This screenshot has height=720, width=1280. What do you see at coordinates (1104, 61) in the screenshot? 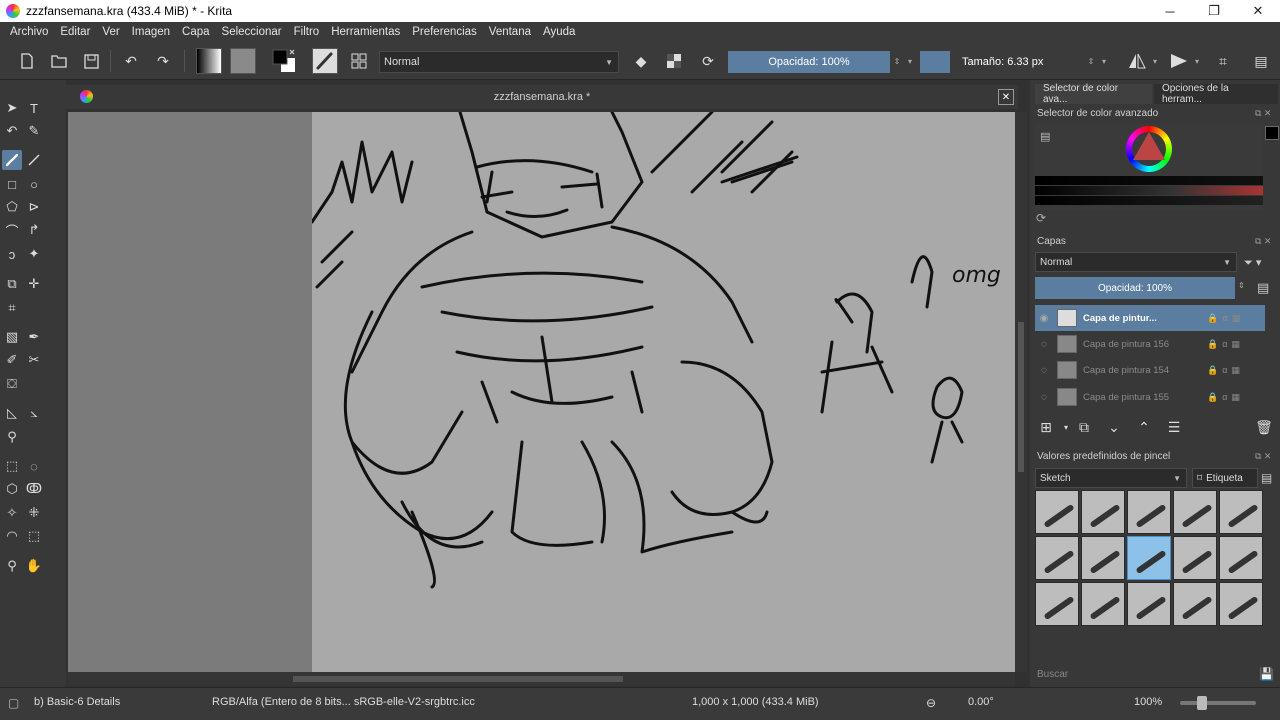
I see `size-menu-icon: ▾` at bounding box center [1104, 61].